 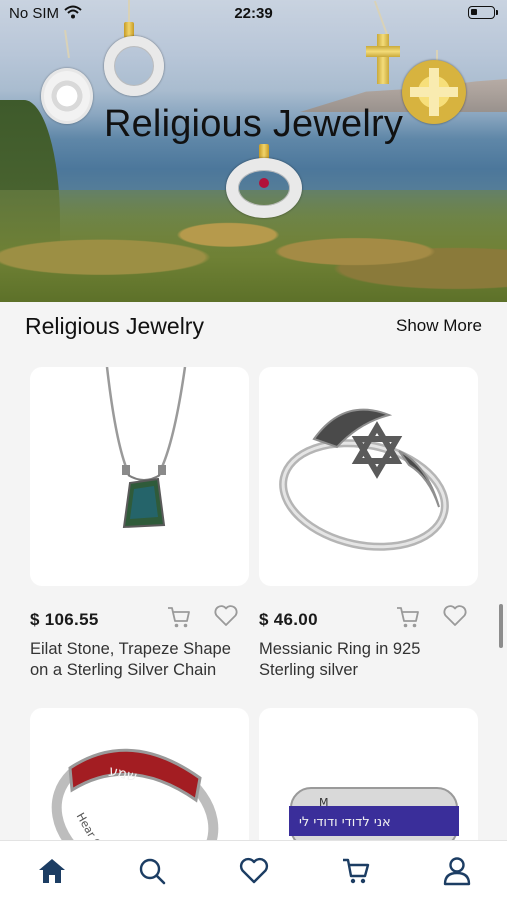 I want to click on tab-bar, so click(x=253, y=870).